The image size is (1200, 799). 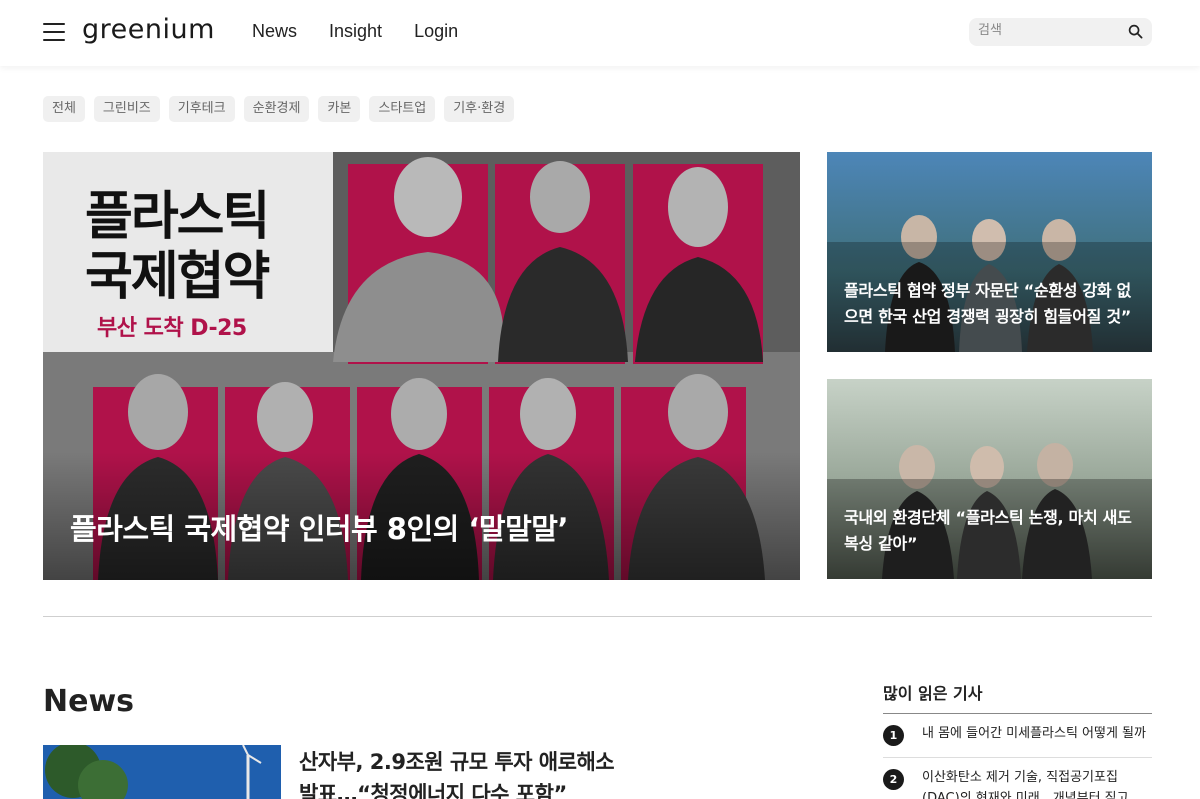 I want to click on site-header: greenium News Insight Login, so click(x=600, y=33).